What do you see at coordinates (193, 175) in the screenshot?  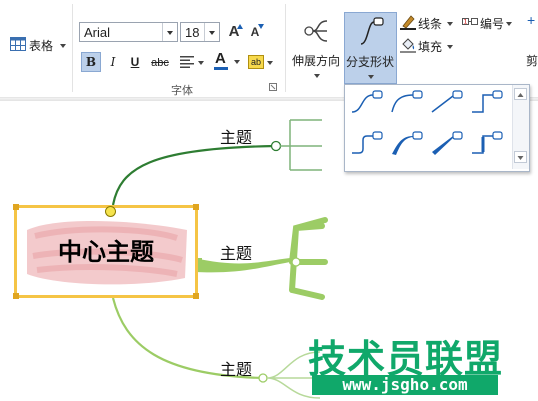 I see `branch-top` at bounding box center [193, 175].